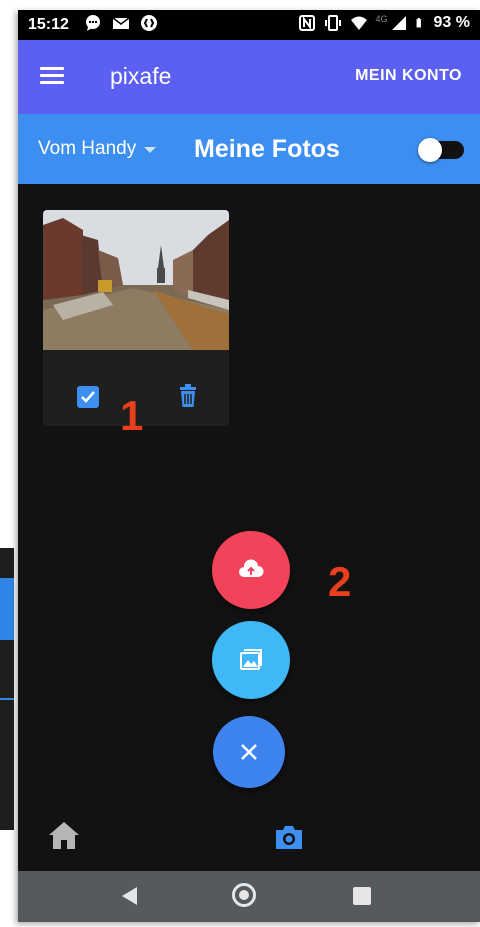  I want to click on trash-icon, so click(188, 396).